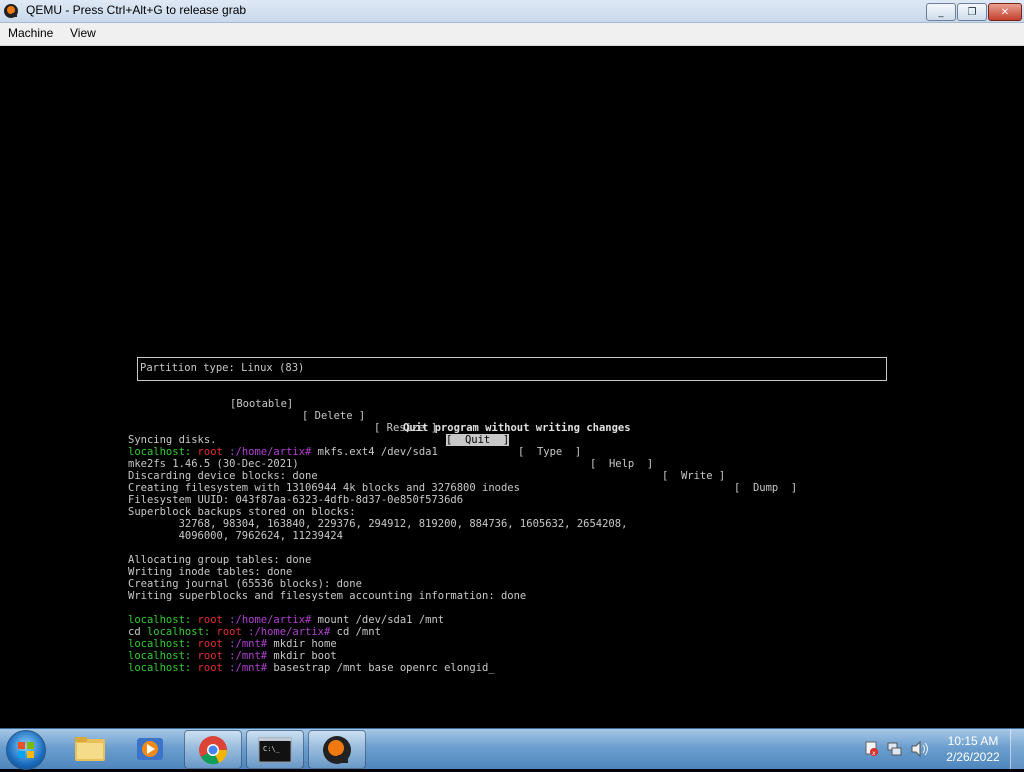  I want to click on taskbar-media-player, so click(150, 748).